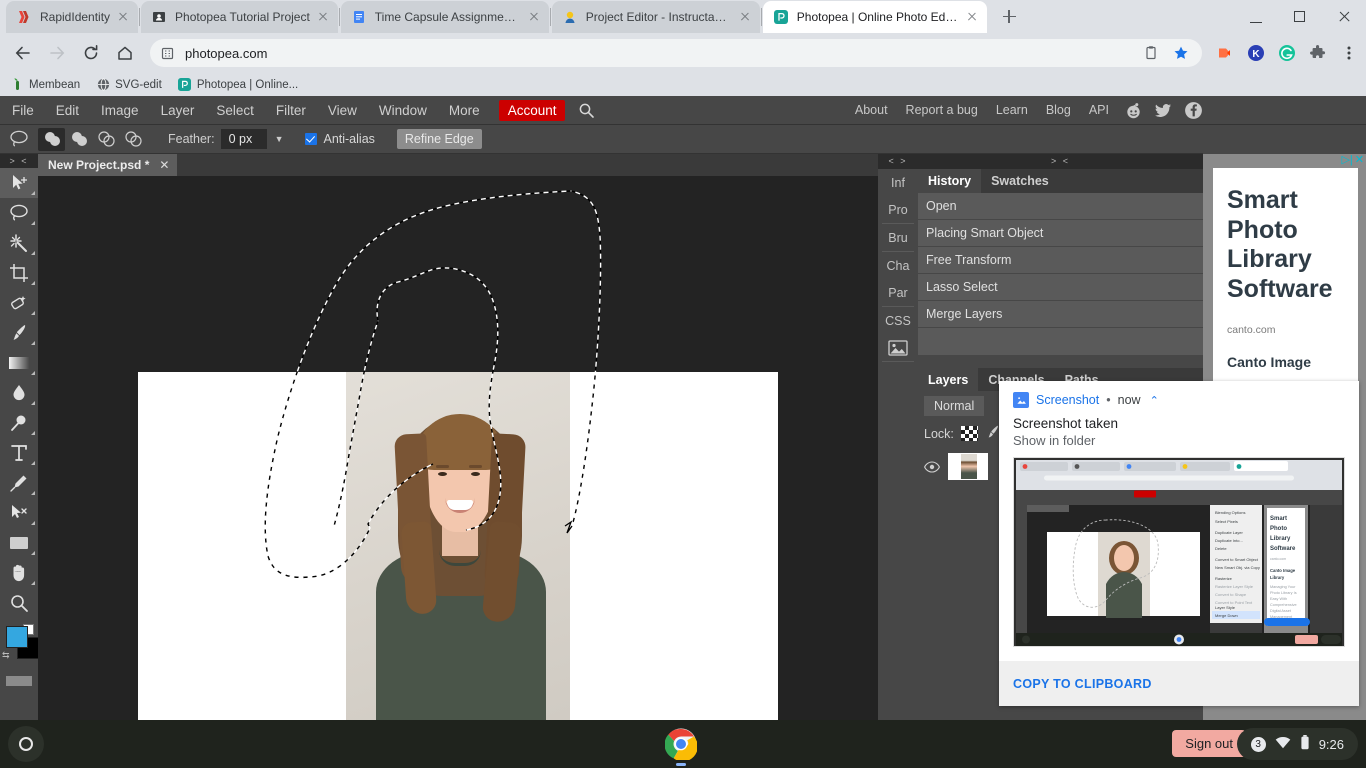  What do you see at coordinates (129, 85) in the screenshot?
I see `bookmark-svg-edit: SVG-edit` at bounding box center [129, 85].